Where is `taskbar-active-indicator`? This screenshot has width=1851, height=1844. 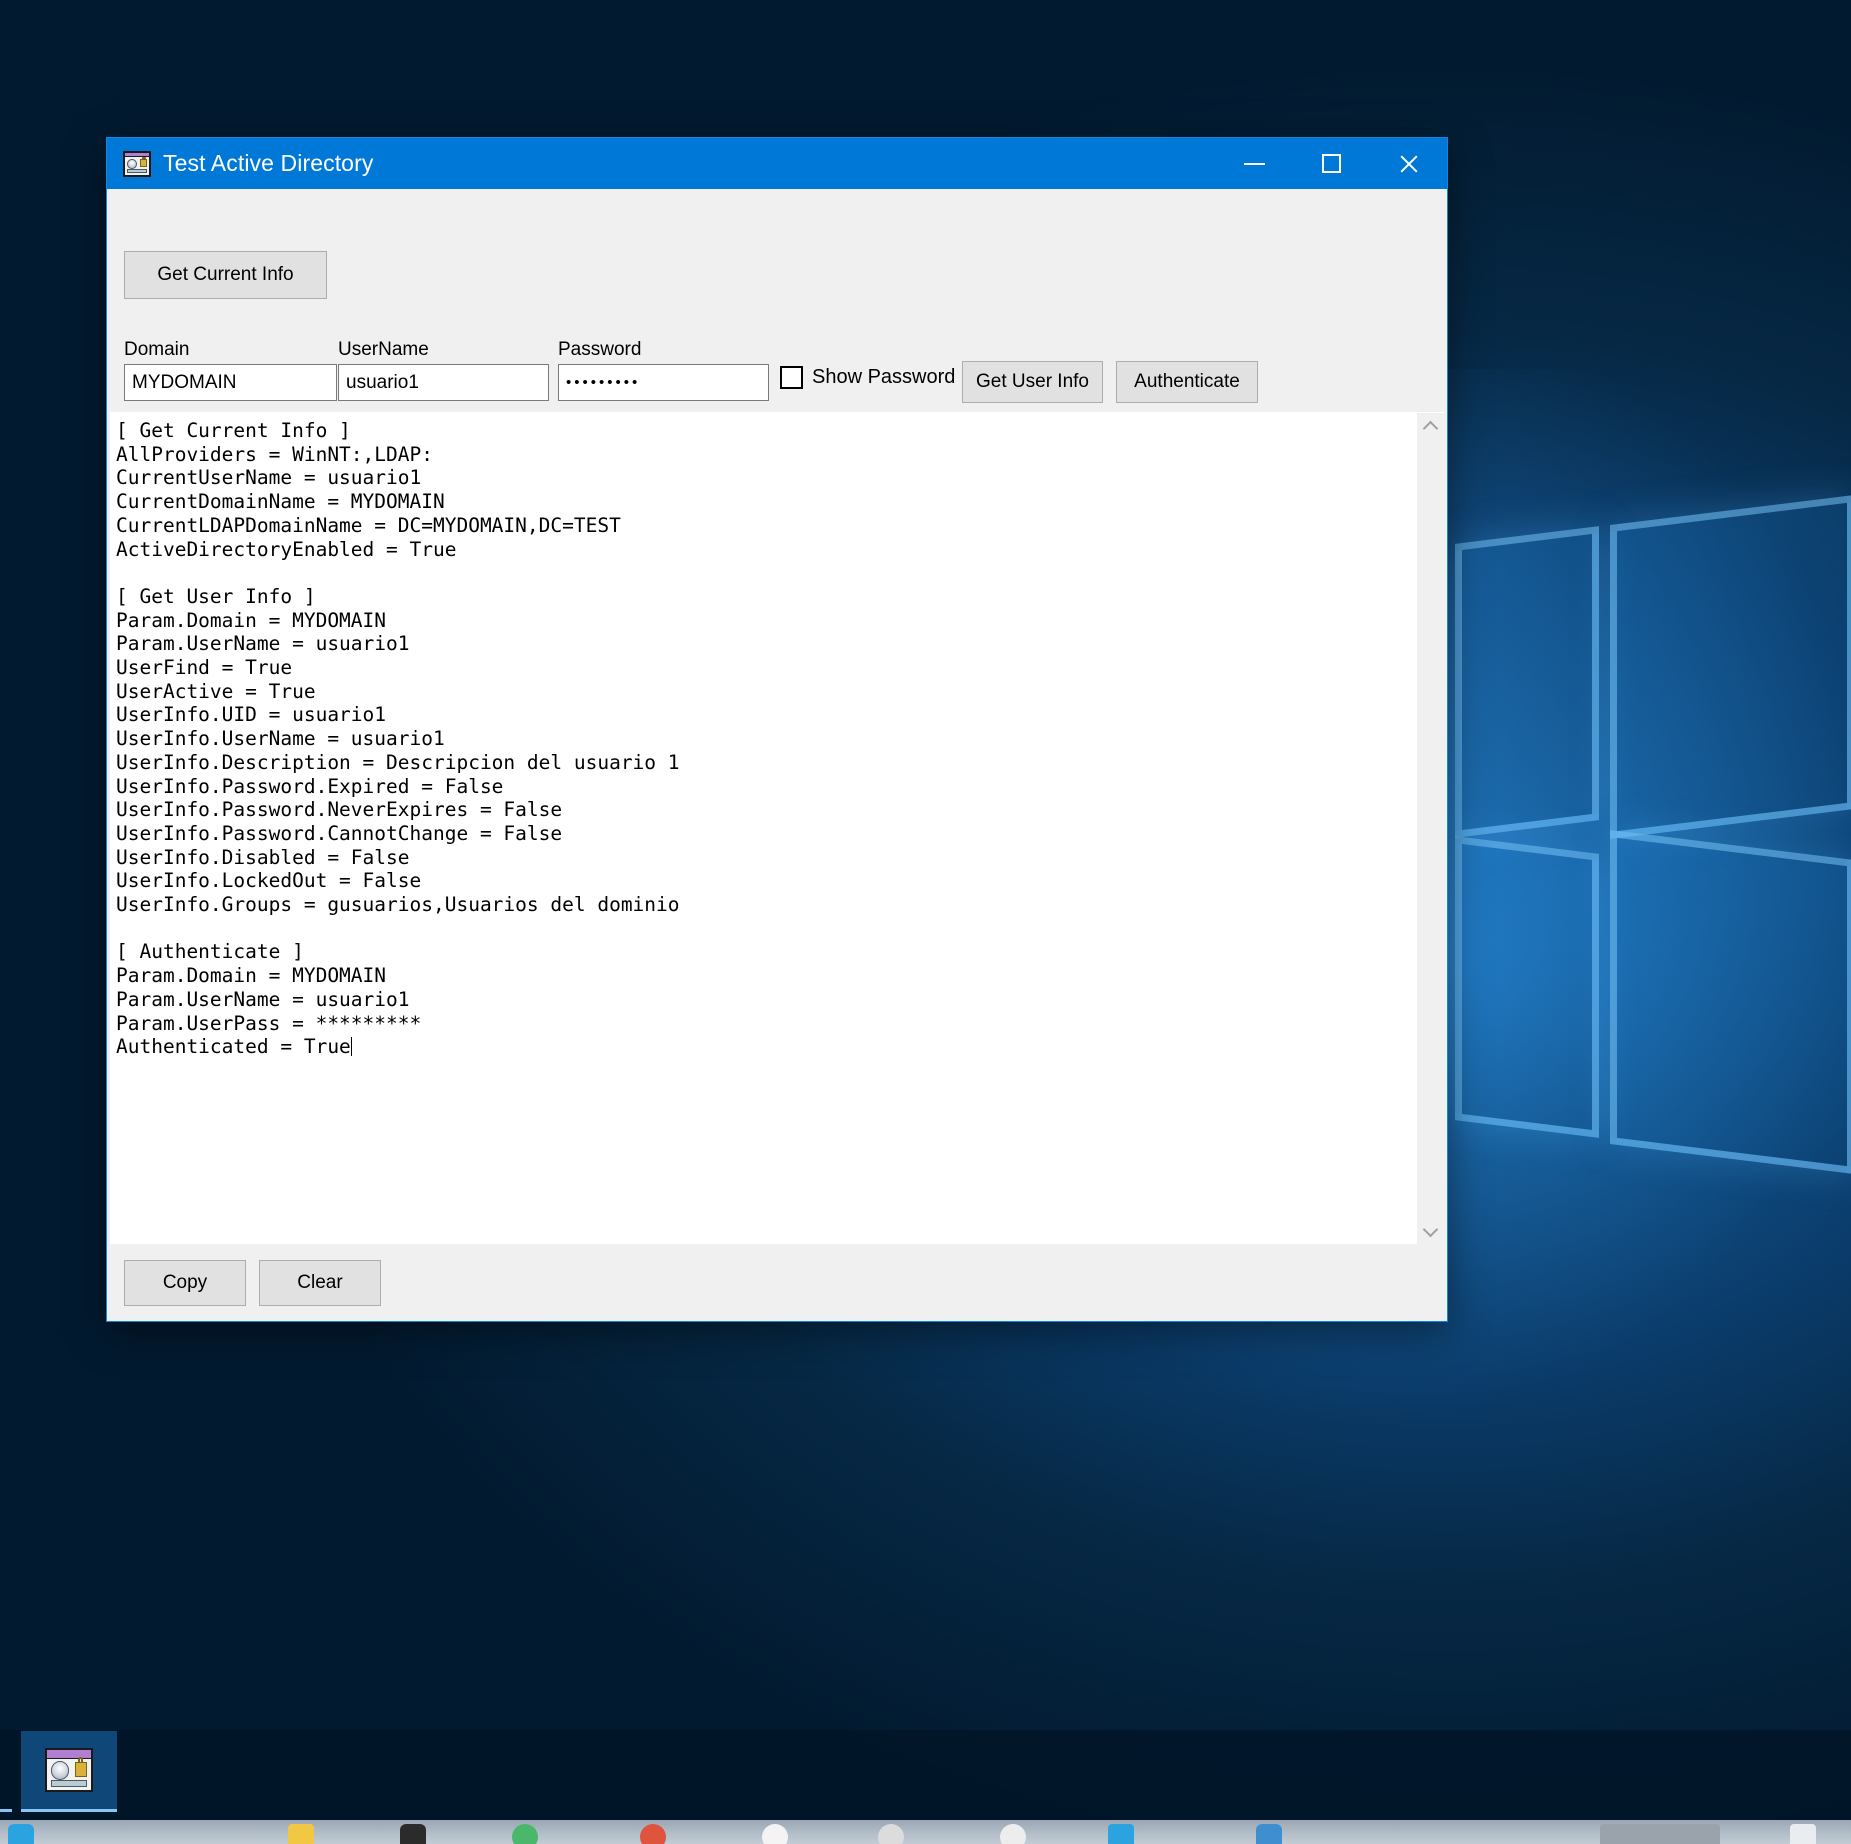
taskbar-active-indicator is located at coordinates (6, 1810).